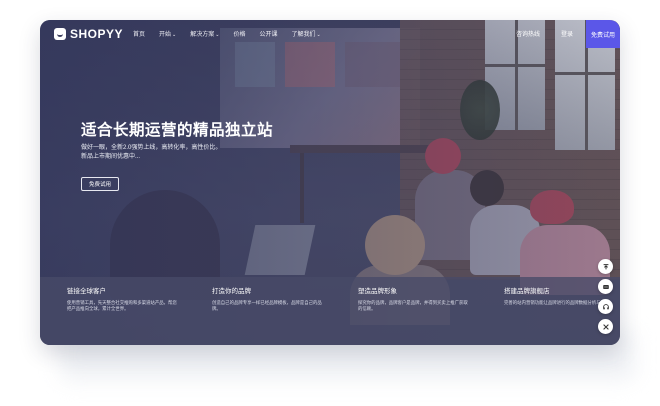  Describe the element at coordinates (528, 33) in the screenshot. I see `hotline-link: 咨询热线` at that location.